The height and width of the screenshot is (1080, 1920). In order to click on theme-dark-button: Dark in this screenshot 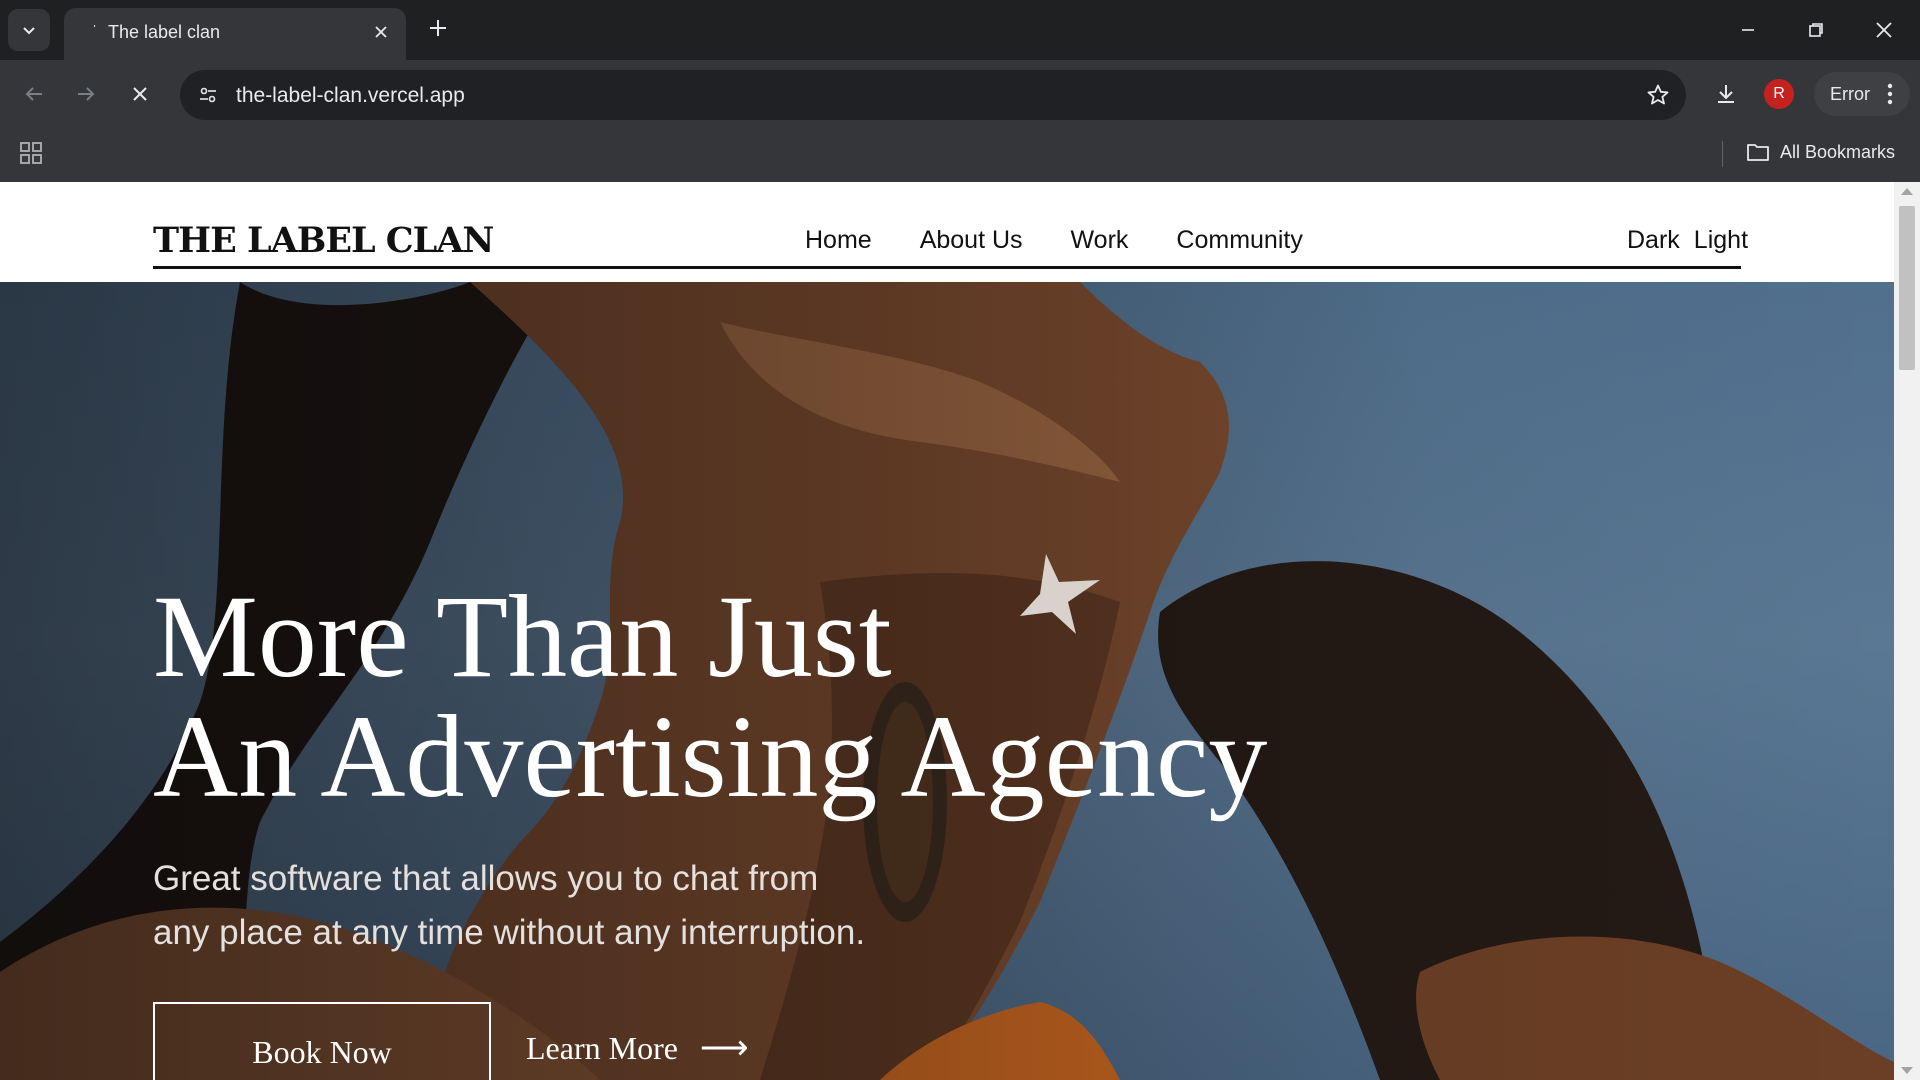, I will do `click(1653, 240)`.